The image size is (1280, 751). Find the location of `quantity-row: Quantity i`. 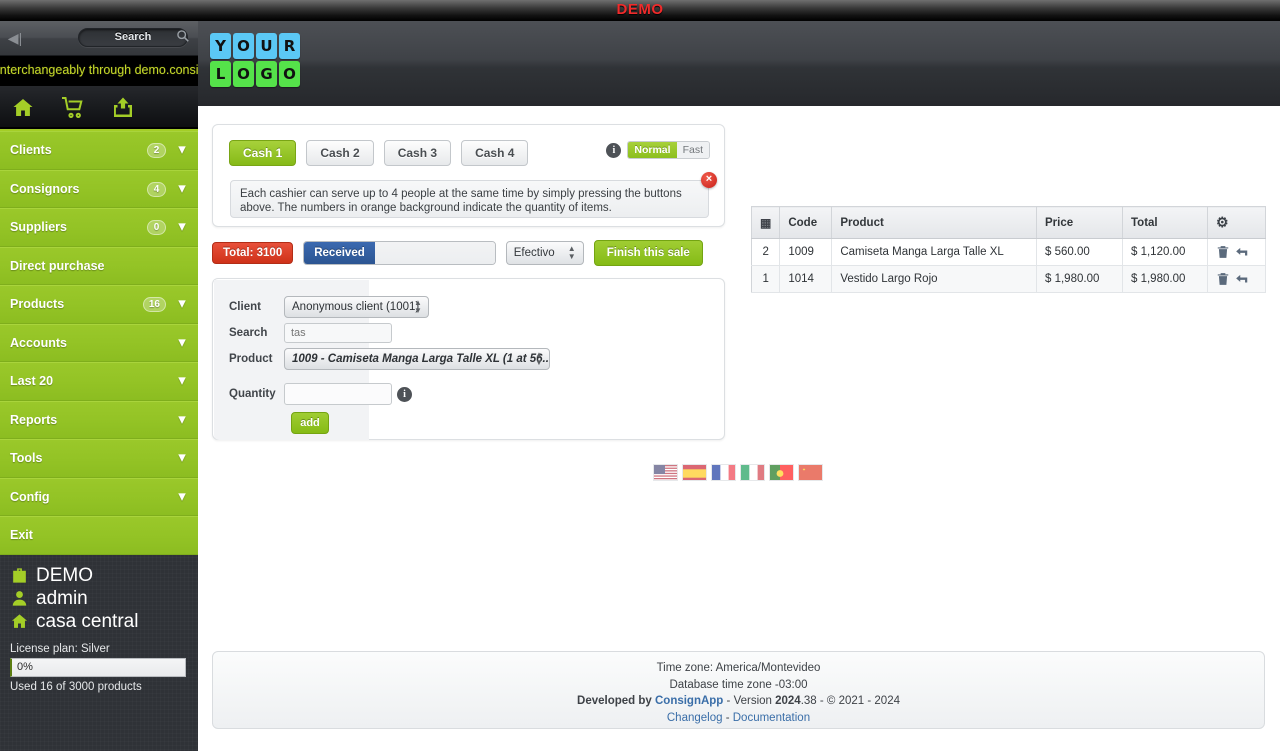

quantity-row: Quantity i is located at coordinates (320, 394).